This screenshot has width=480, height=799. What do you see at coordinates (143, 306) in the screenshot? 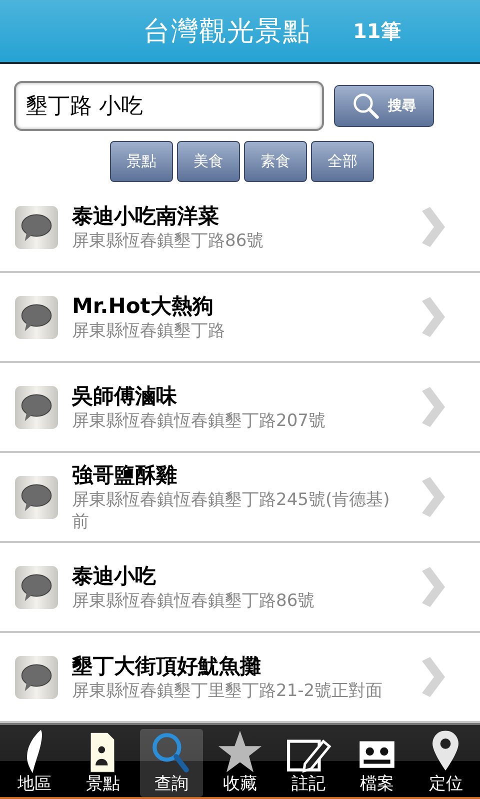
I see `place-name: Mr.Hot大熱狗` at bounding box center [143, 306].